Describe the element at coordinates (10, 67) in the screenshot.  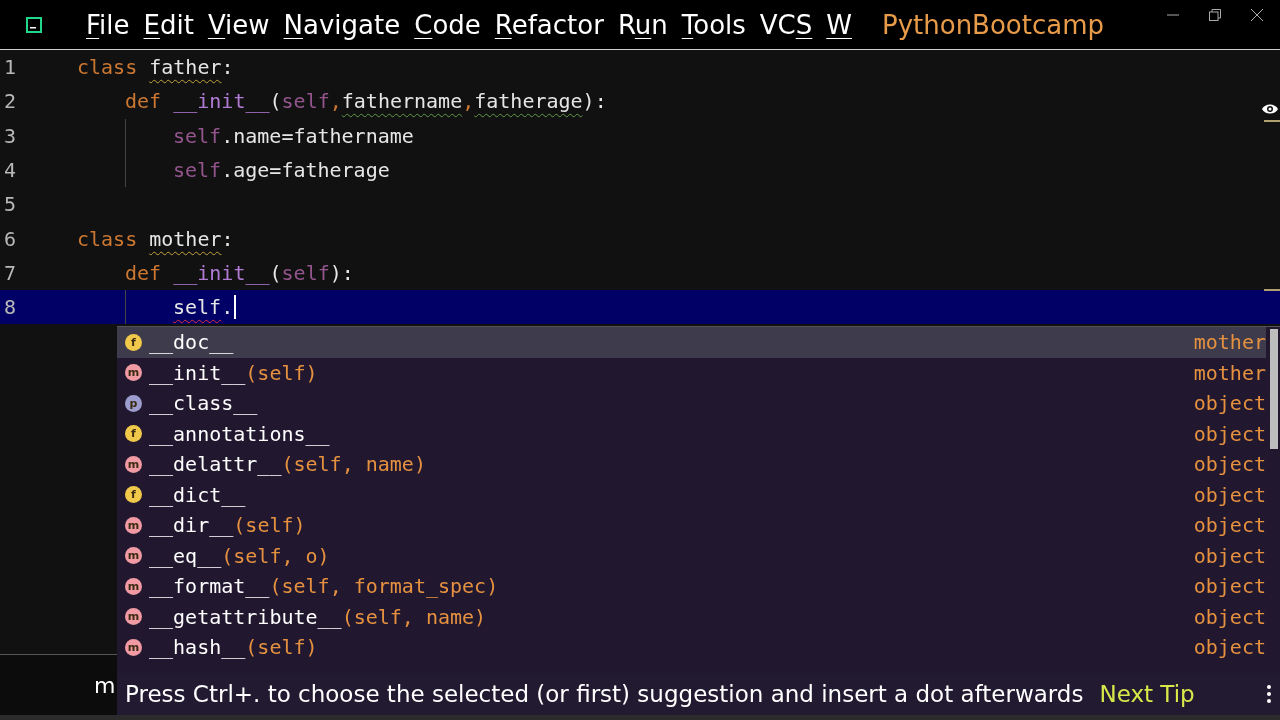
I see `line-number: 1` at that location.